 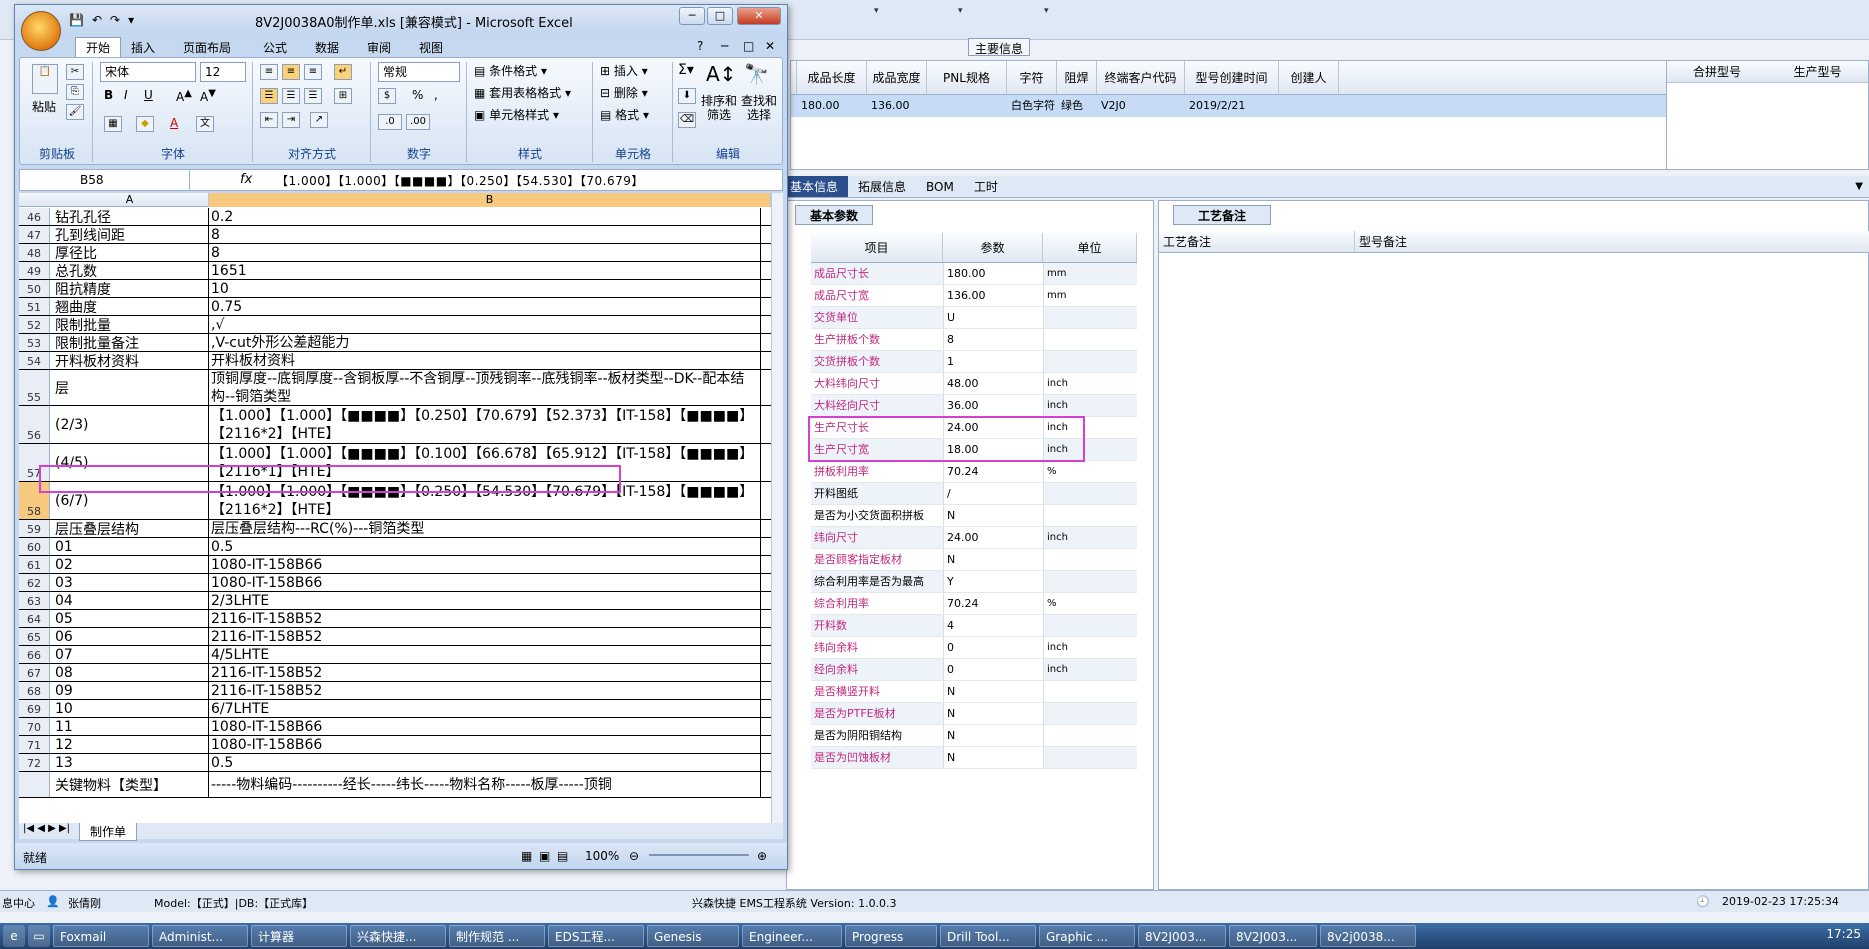 I want to click on grid-cell: 136.00, so click(x=897, y=106).